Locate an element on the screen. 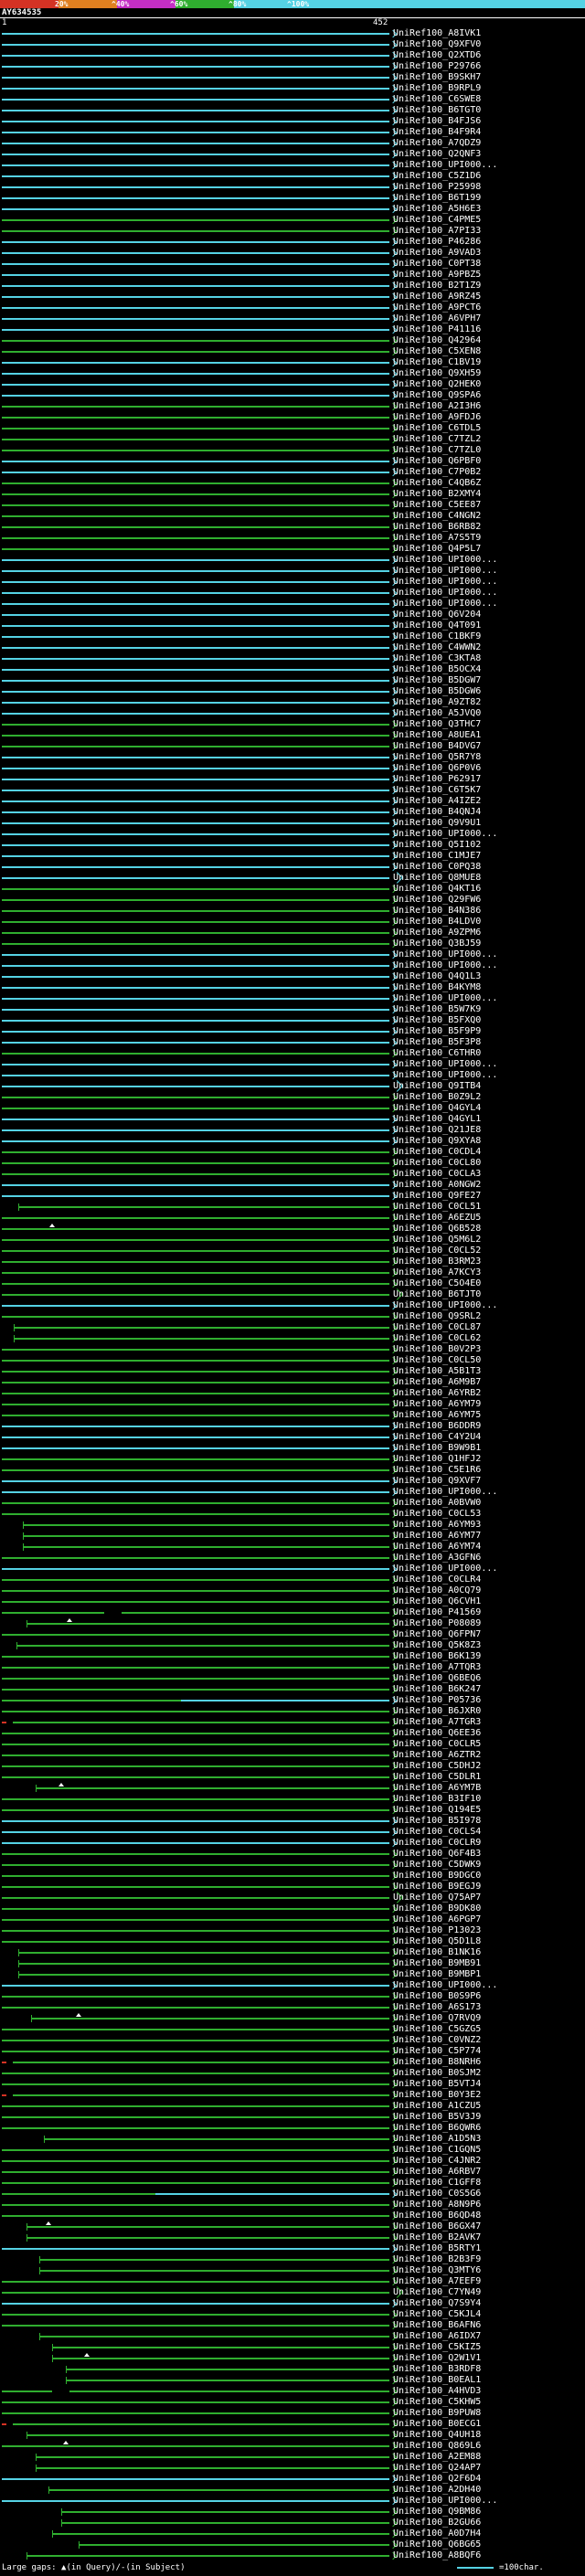 The height and width of the screenshot is (2576, 585). hit-label: UniRef100_A7QDZ9 is located at coordinates (437, 143).